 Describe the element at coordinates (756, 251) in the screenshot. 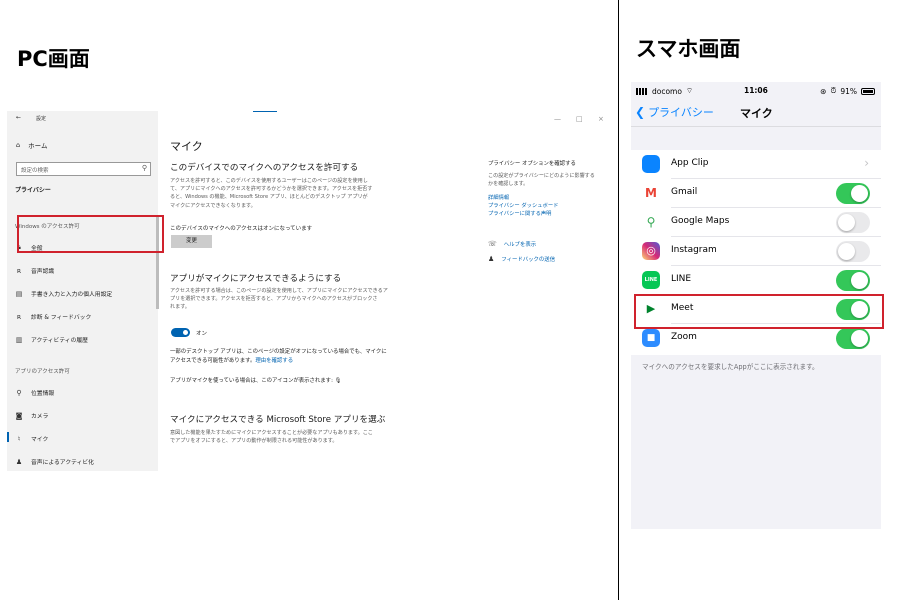

I see `list-item-instagram: ◎ Instagram` at that location.